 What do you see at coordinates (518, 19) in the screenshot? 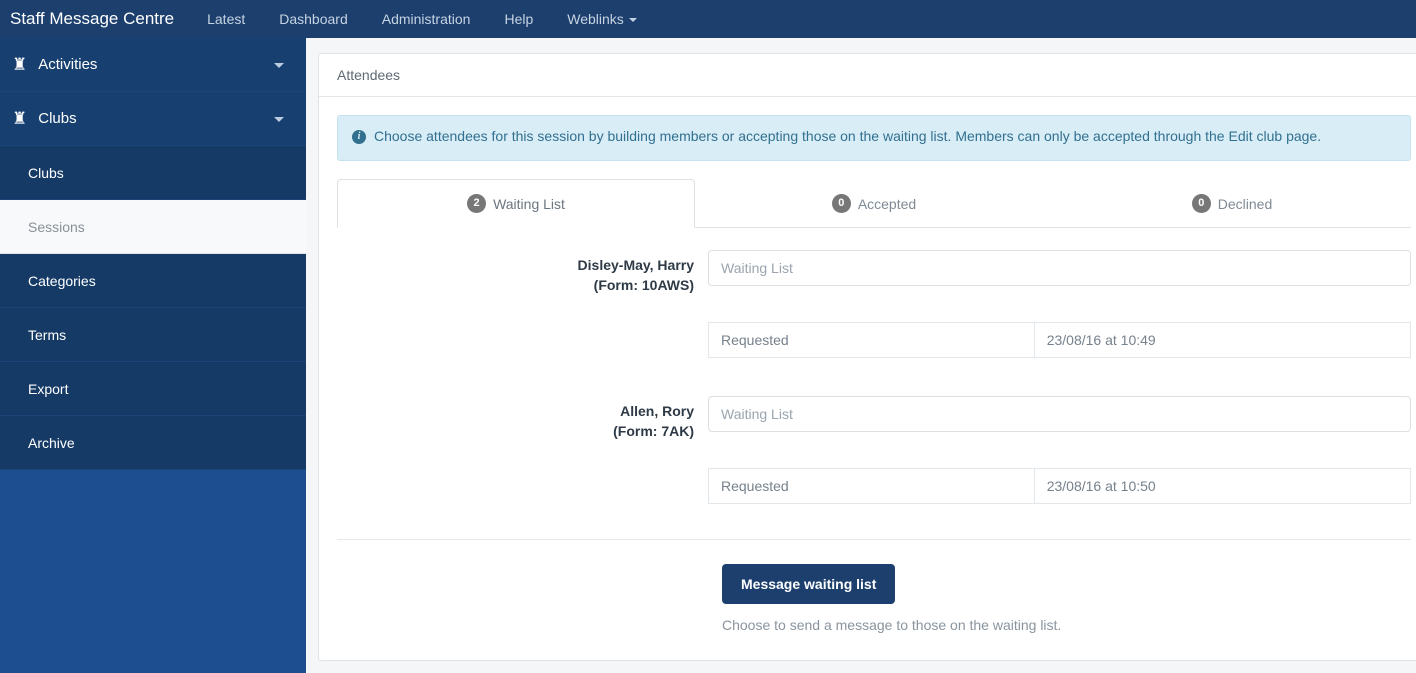
I see `nav-link-help: Help` at bounding box center [518, 19].